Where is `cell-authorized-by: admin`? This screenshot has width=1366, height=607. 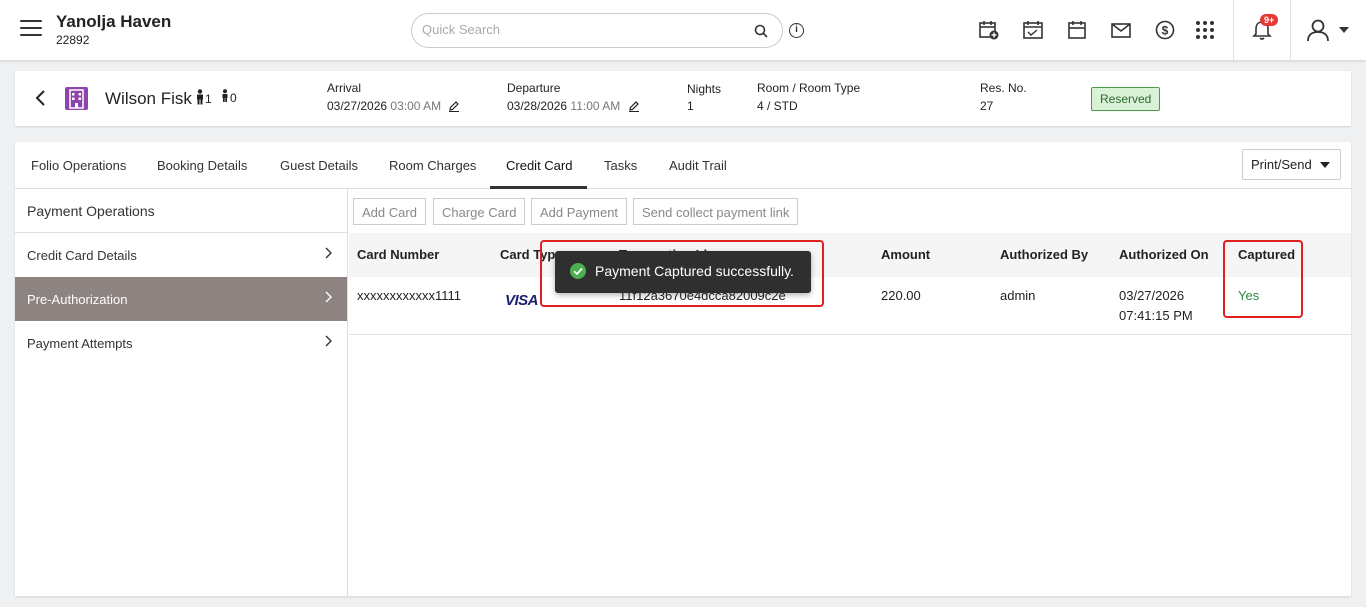 cell-authorized-by: admin is located at coordinates (1018, 295).